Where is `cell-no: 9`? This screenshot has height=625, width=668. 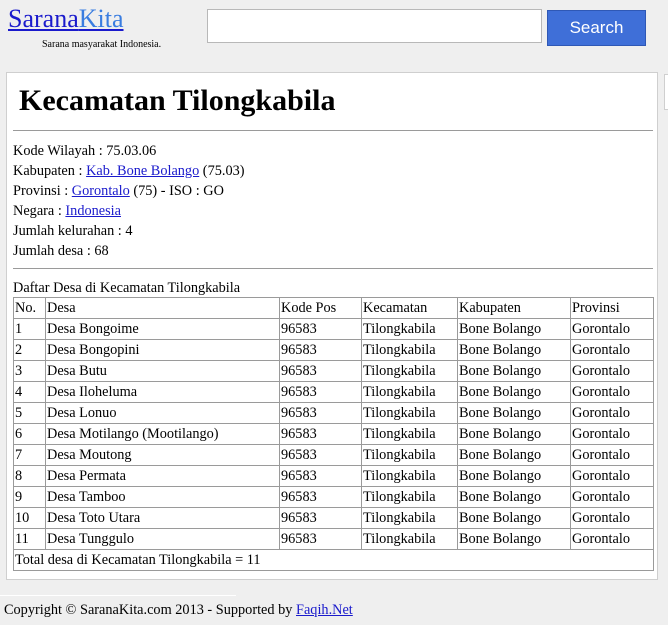 cell-no: 9 is located at coordinates (29, 497).